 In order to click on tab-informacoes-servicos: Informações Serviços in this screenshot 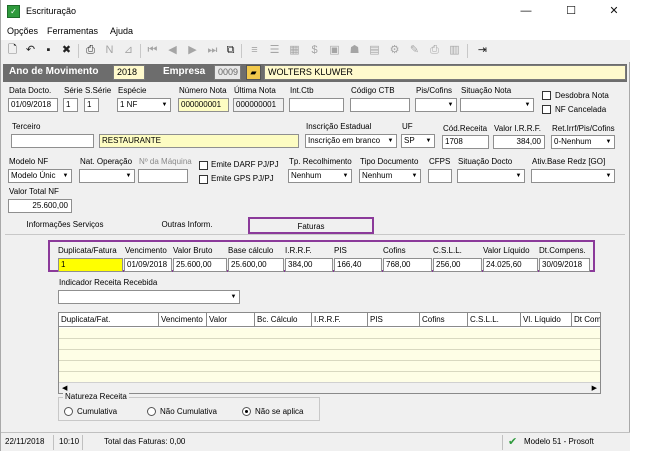, I will do `click(65, 225)`.